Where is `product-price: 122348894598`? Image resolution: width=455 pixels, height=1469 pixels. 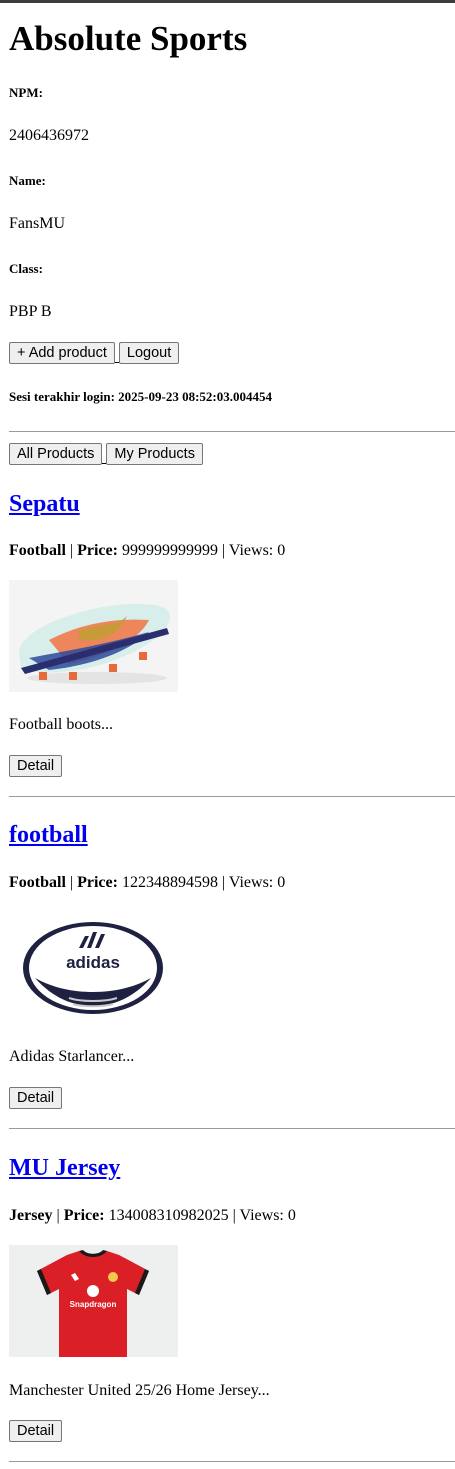
product-price: 122348894598 is located at coordinates (169, 882).